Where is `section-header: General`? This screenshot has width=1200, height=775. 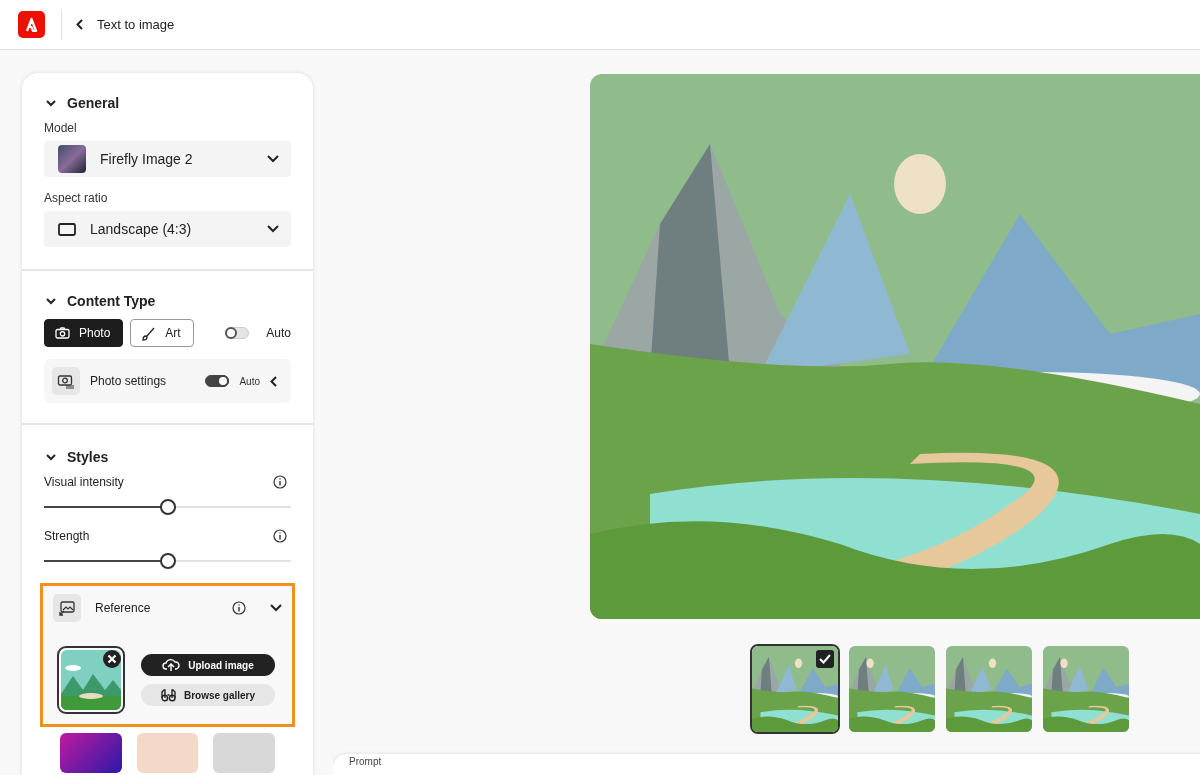
section-header: General is located at coordinates (82, 103).